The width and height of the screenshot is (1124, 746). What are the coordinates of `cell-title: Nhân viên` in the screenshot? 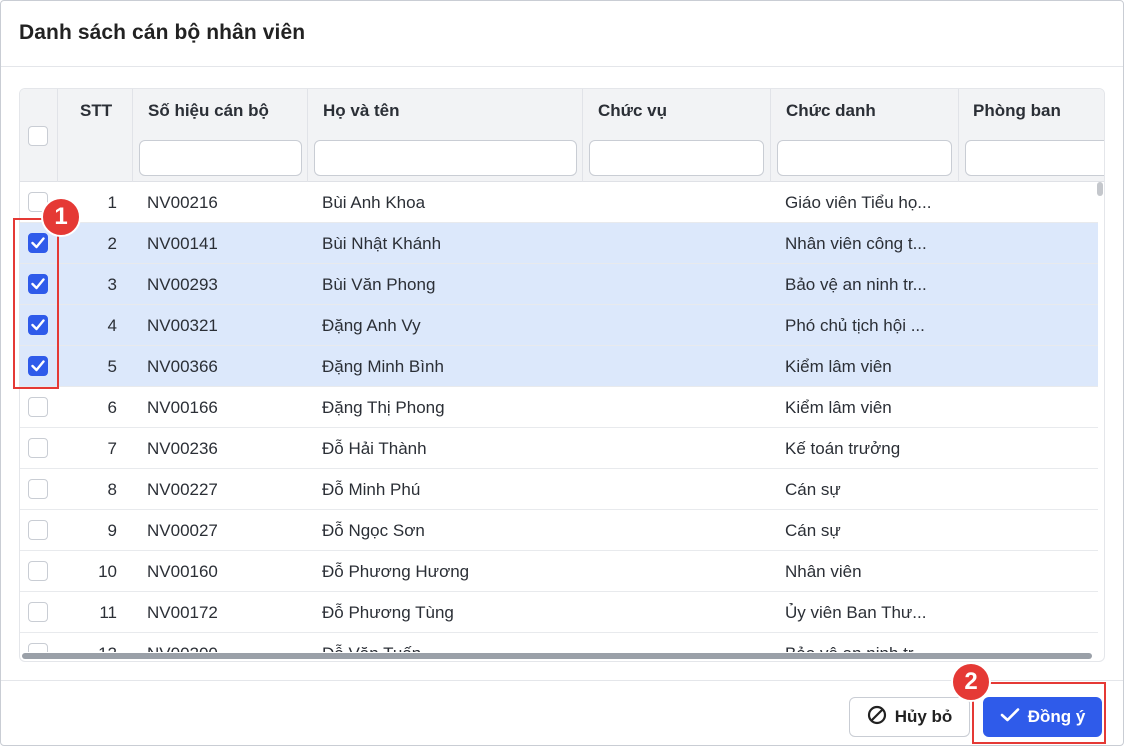 It's located at (823, 571).